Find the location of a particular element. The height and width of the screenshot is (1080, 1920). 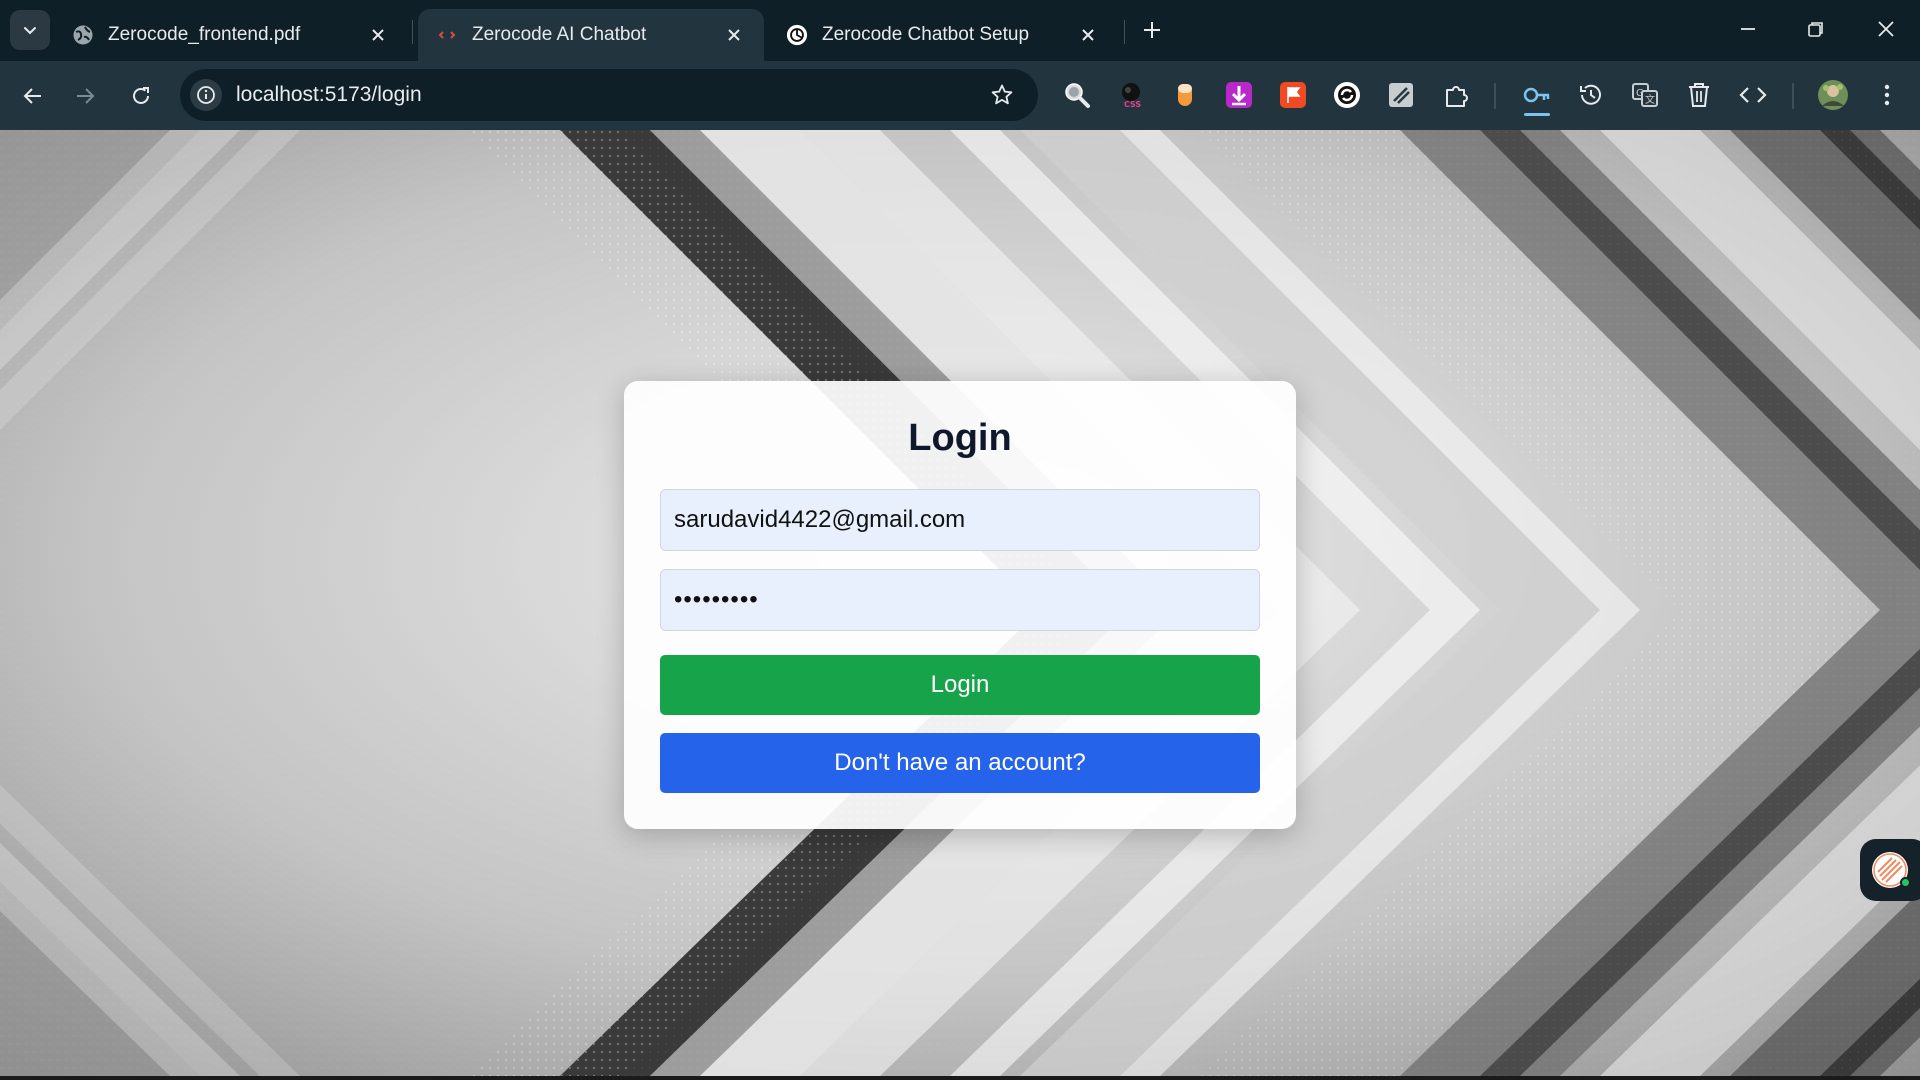

login-title: Login is located at coordinates (960, 438).